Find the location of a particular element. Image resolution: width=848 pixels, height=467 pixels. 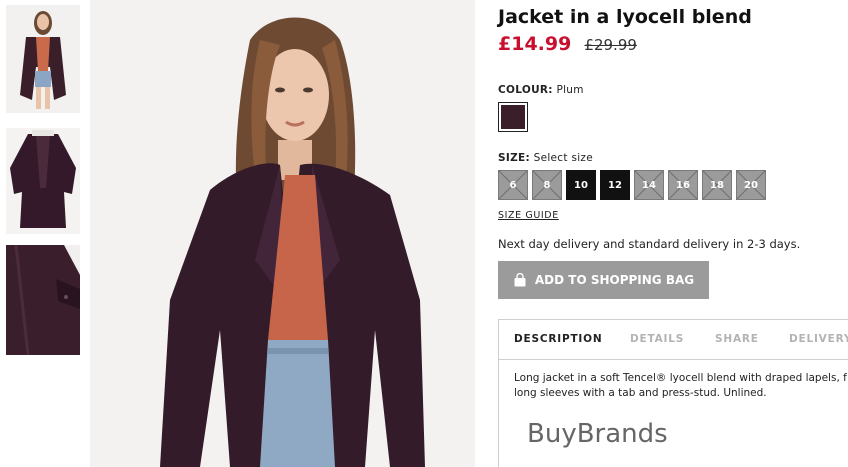

add-to-shopping-bag-button: ADD TO SHOPPING BAG is located at coordinates (603, 280).